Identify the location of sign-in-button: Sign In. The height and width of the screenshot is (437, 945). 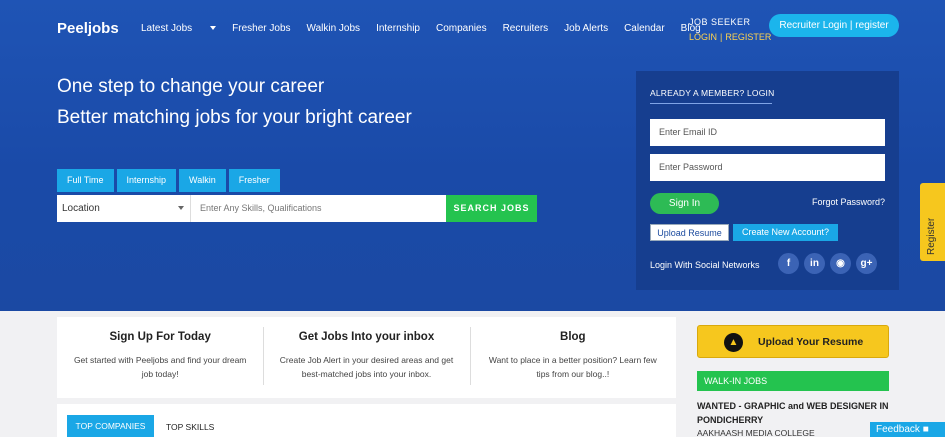
(684, 203).